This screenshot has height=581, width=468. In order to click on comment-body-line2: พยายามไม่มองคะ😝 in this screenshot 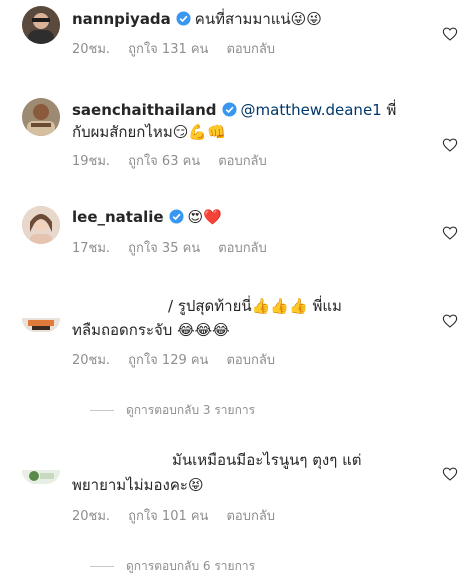, I will do `click(138, 485)`.